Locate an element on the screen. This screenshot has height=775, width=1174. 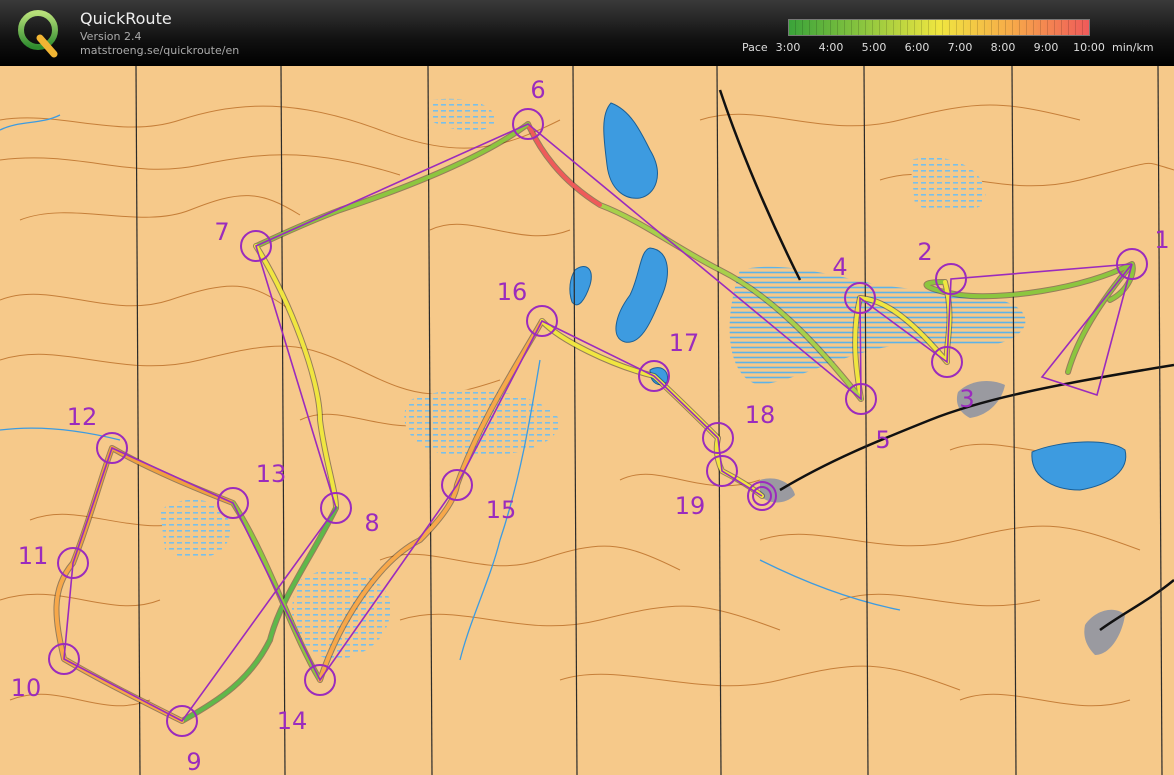
control-number-18: 18 is located at coordinates (760, 415).